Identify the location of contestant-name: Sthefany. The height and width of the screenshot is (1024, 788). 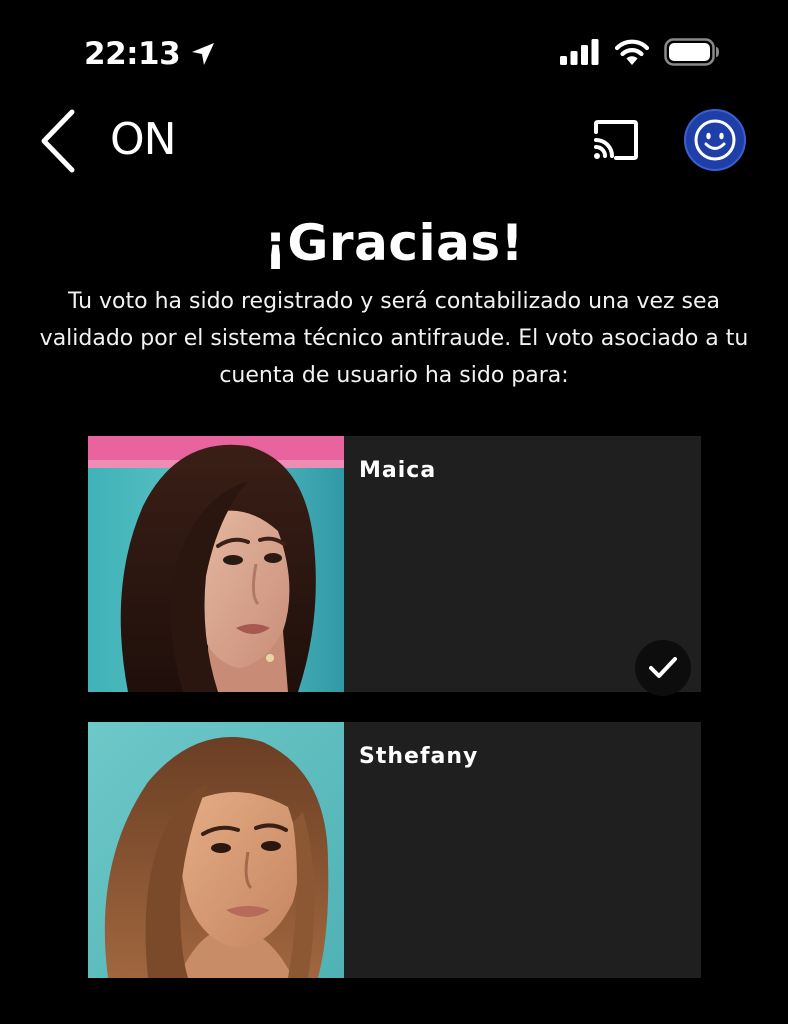
(419, 756).